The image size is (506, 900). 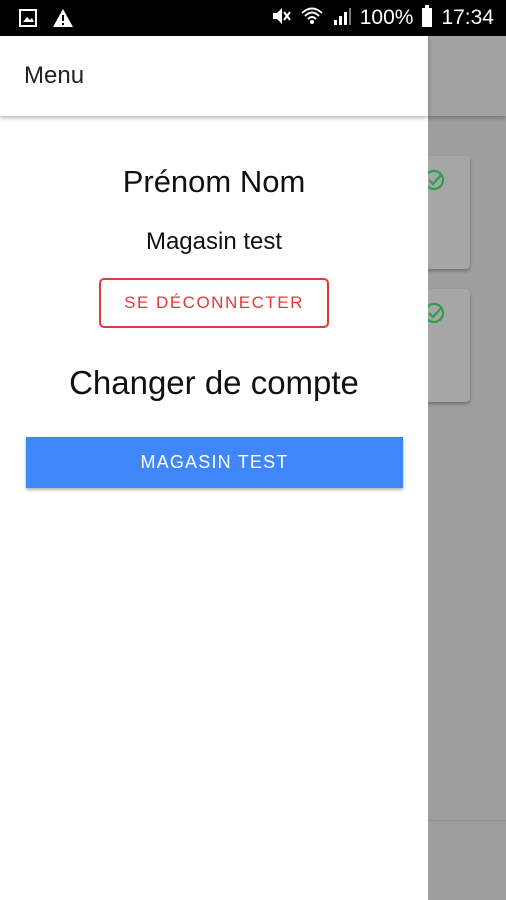 I want to click on drawer-title: Menu, so click(x=54, y=75).